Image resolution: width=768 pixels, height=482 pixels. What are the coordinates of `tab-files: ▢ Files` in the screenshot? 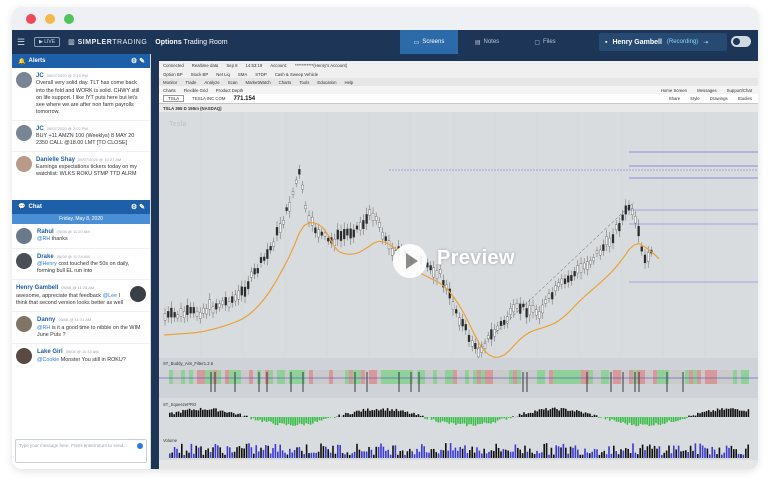 It's located at (545, 42).